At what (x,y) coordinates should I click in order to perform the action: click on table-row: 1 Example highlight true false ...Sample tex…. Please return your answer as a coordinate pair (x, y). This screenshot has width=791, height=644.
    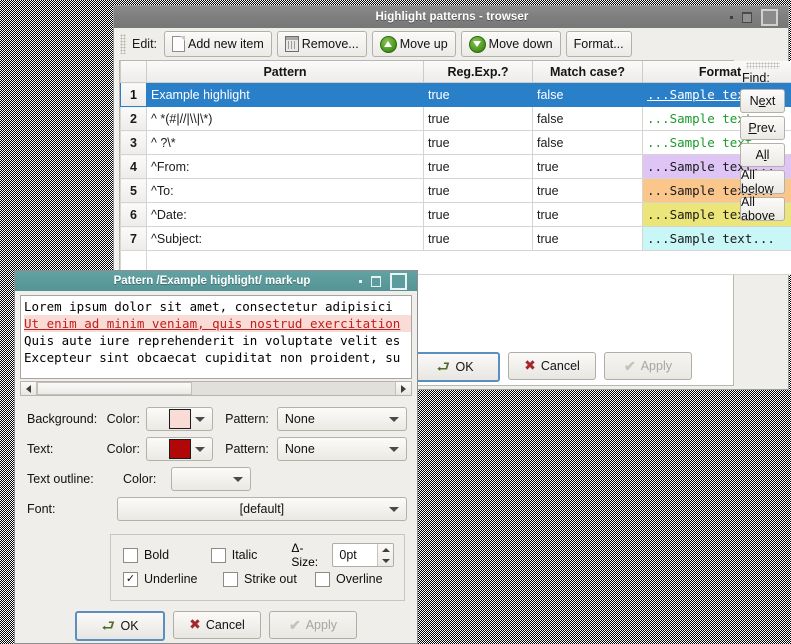
    Looking at the image, I should click on (455, 94).